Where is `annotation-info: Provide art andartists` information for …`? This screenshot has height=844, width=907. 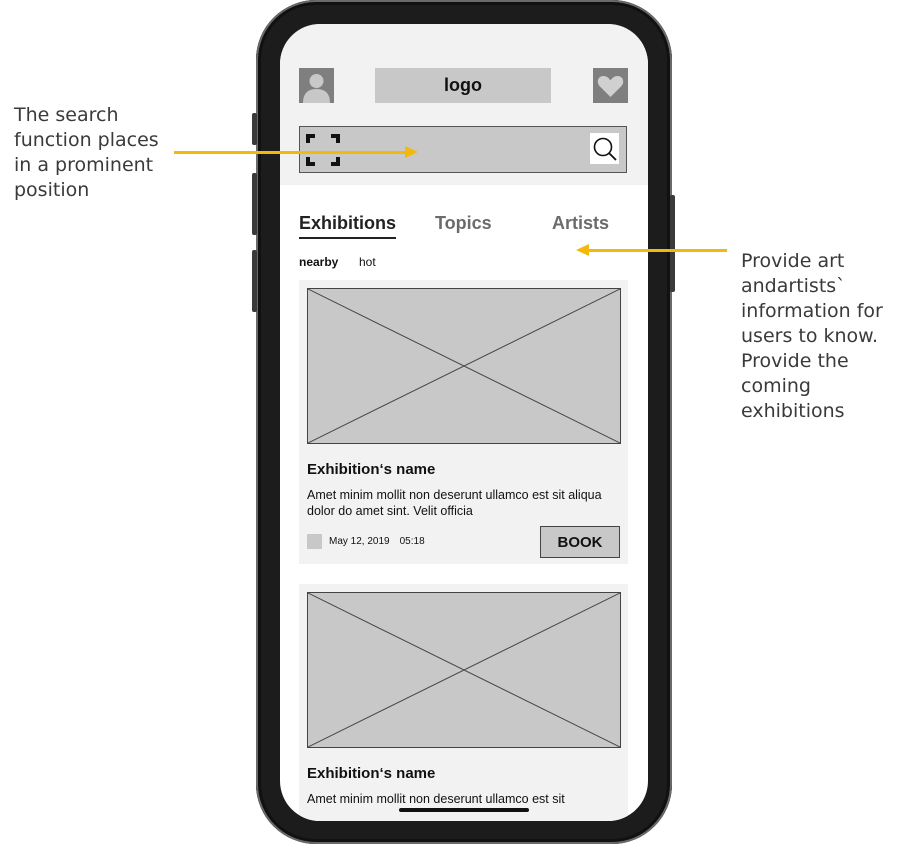 annotation-info: Provide art andartists` information for … is located at coordinates (812, 336).